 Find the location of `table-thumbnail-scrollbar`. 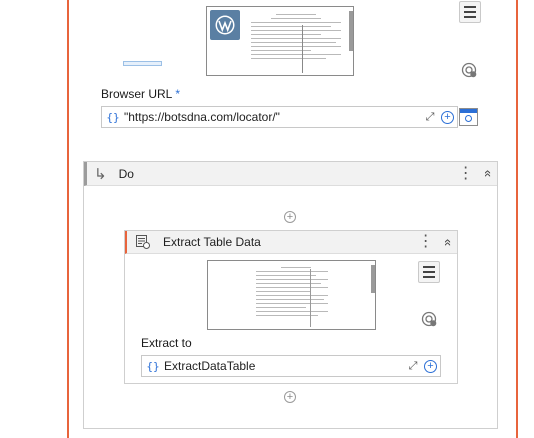

table-thumbnail-scrollbar is located at coordinates (373, 279).